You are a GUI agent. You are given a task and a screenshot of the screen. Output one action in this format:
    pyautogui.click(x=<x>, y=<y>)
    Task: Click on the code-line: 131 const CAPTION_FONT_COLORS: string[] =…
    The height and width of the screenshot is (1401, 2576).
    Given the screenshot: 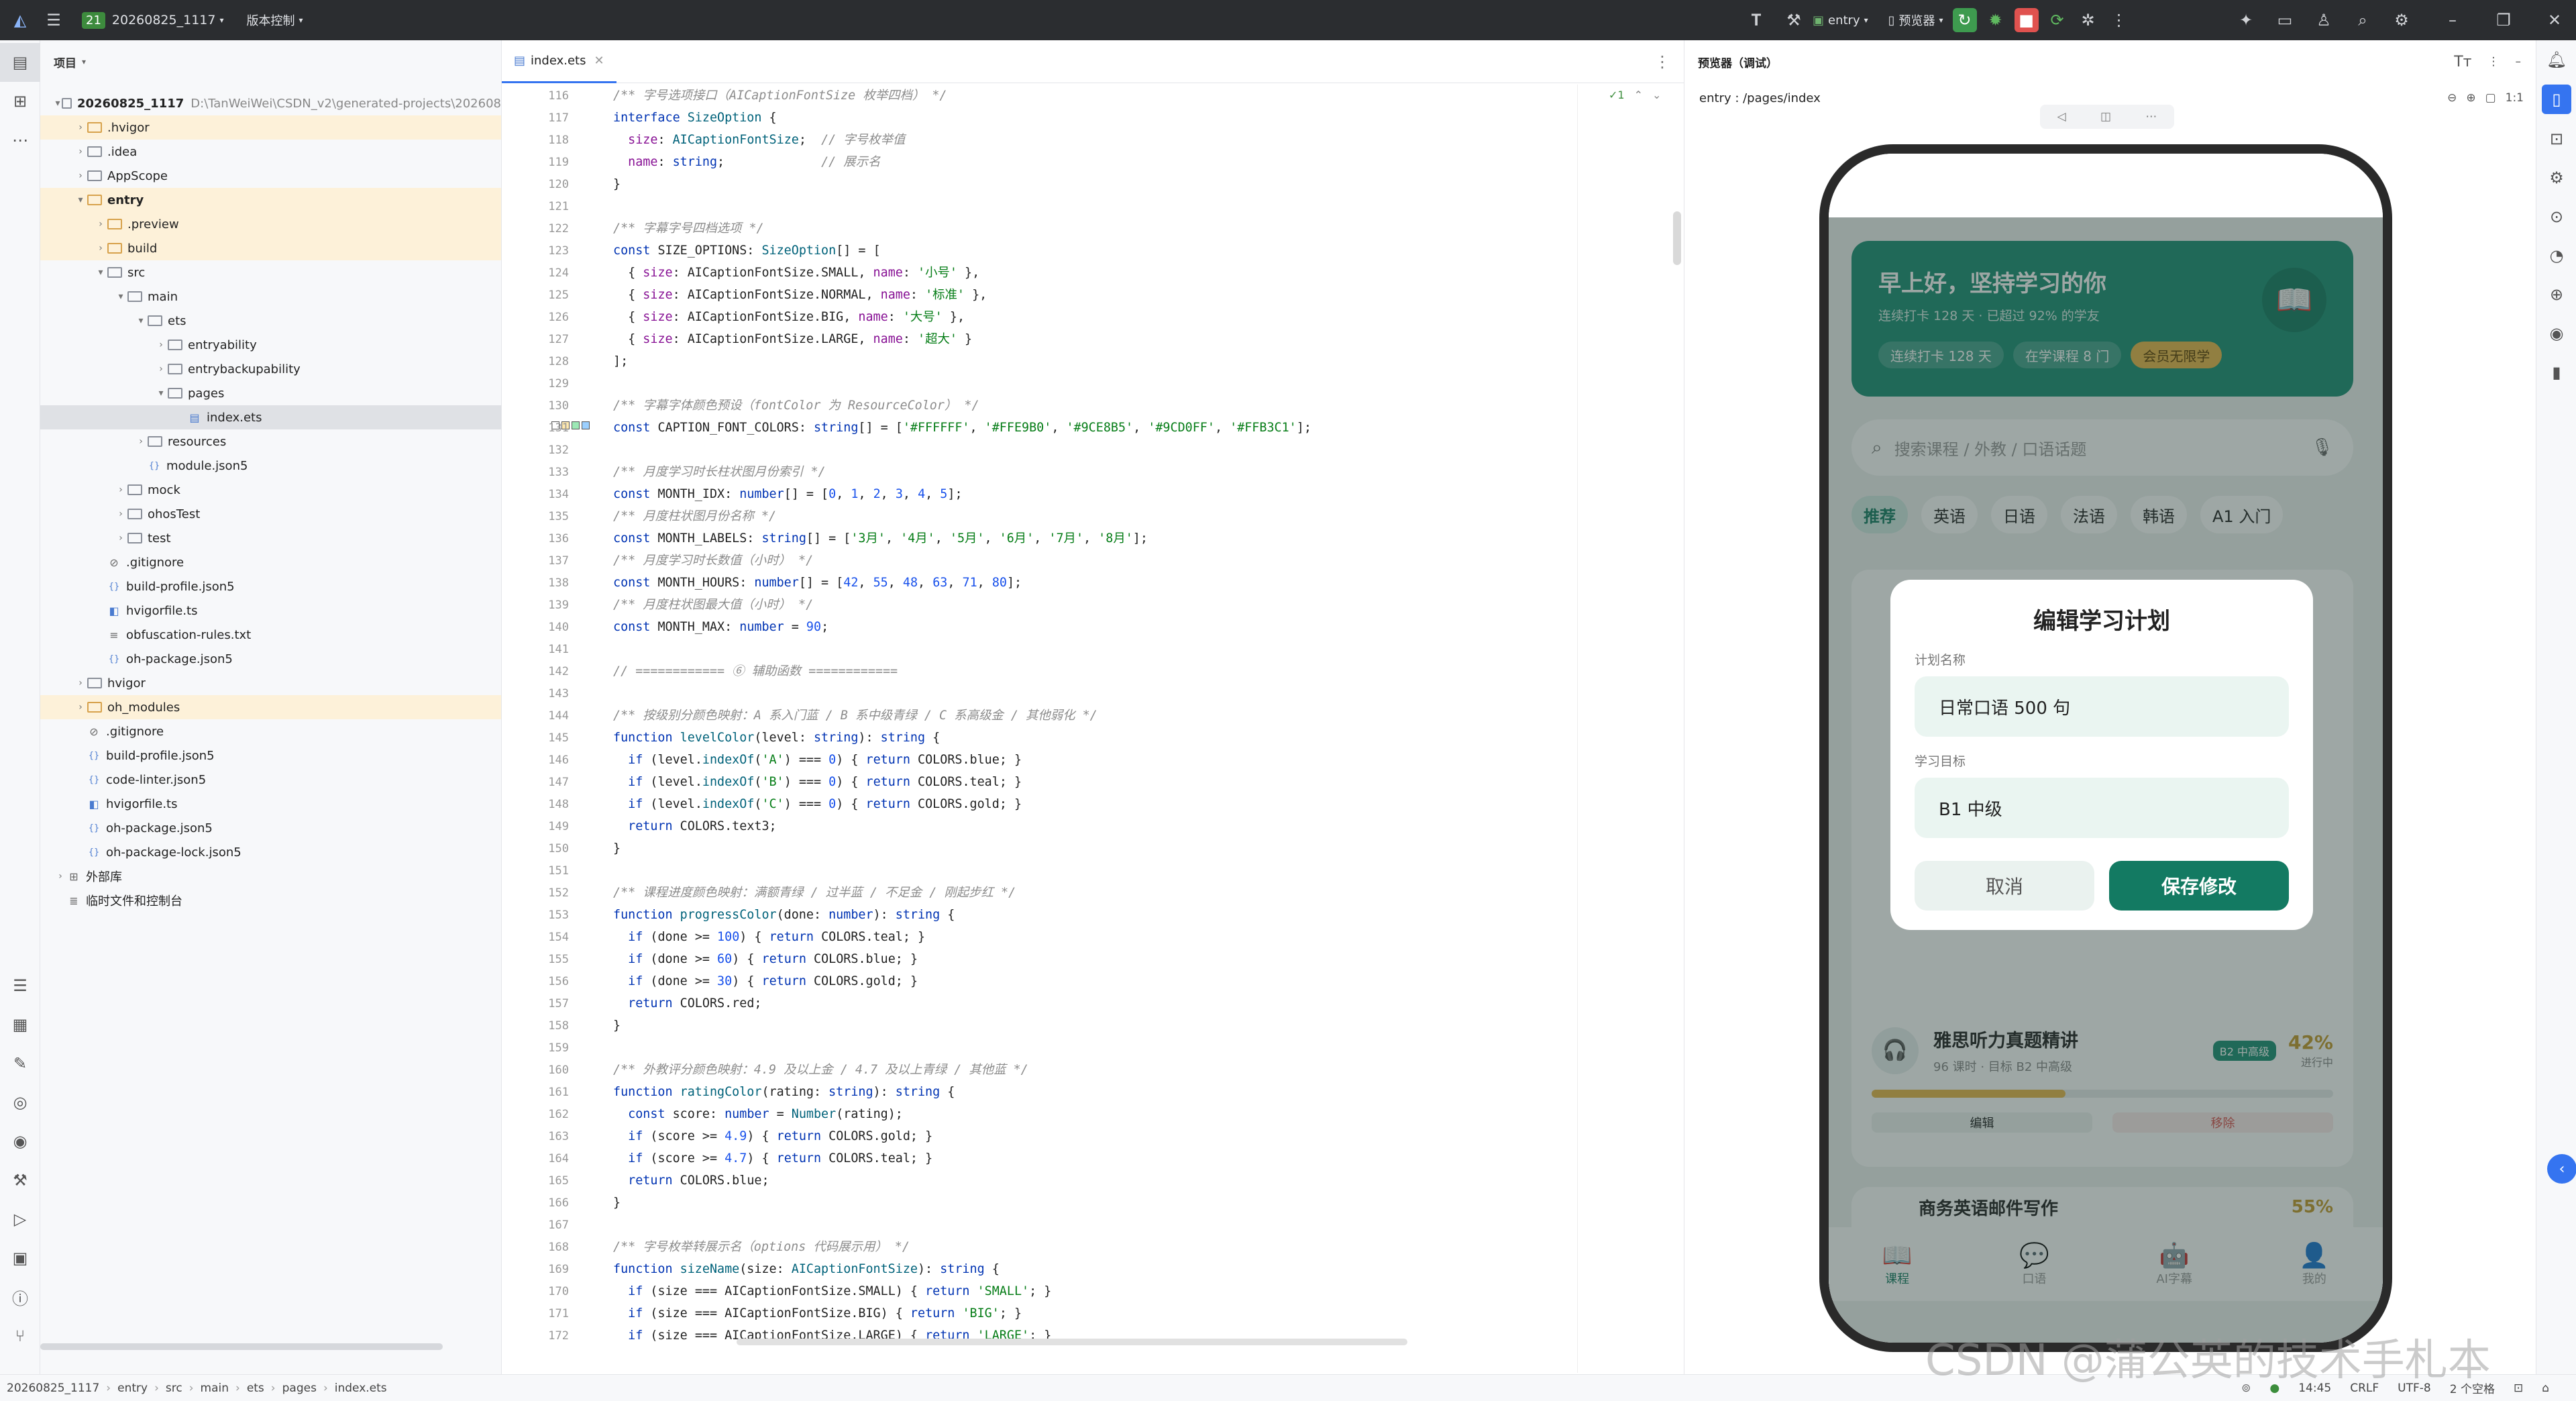 What is the action you would take?
    pyautogui.click(x=1038, y=428)
    